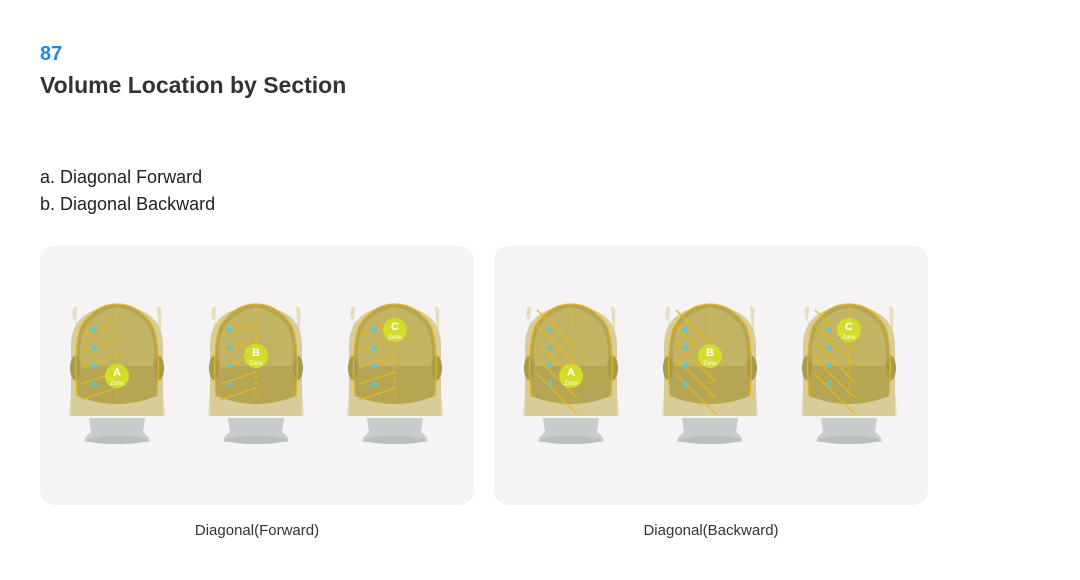 The image size is (1080, 580). Describe the element at coordinates (711, 530) in the screenshot. I see `caption-diagonal-backward: Diagonal(Backward)` at that location.